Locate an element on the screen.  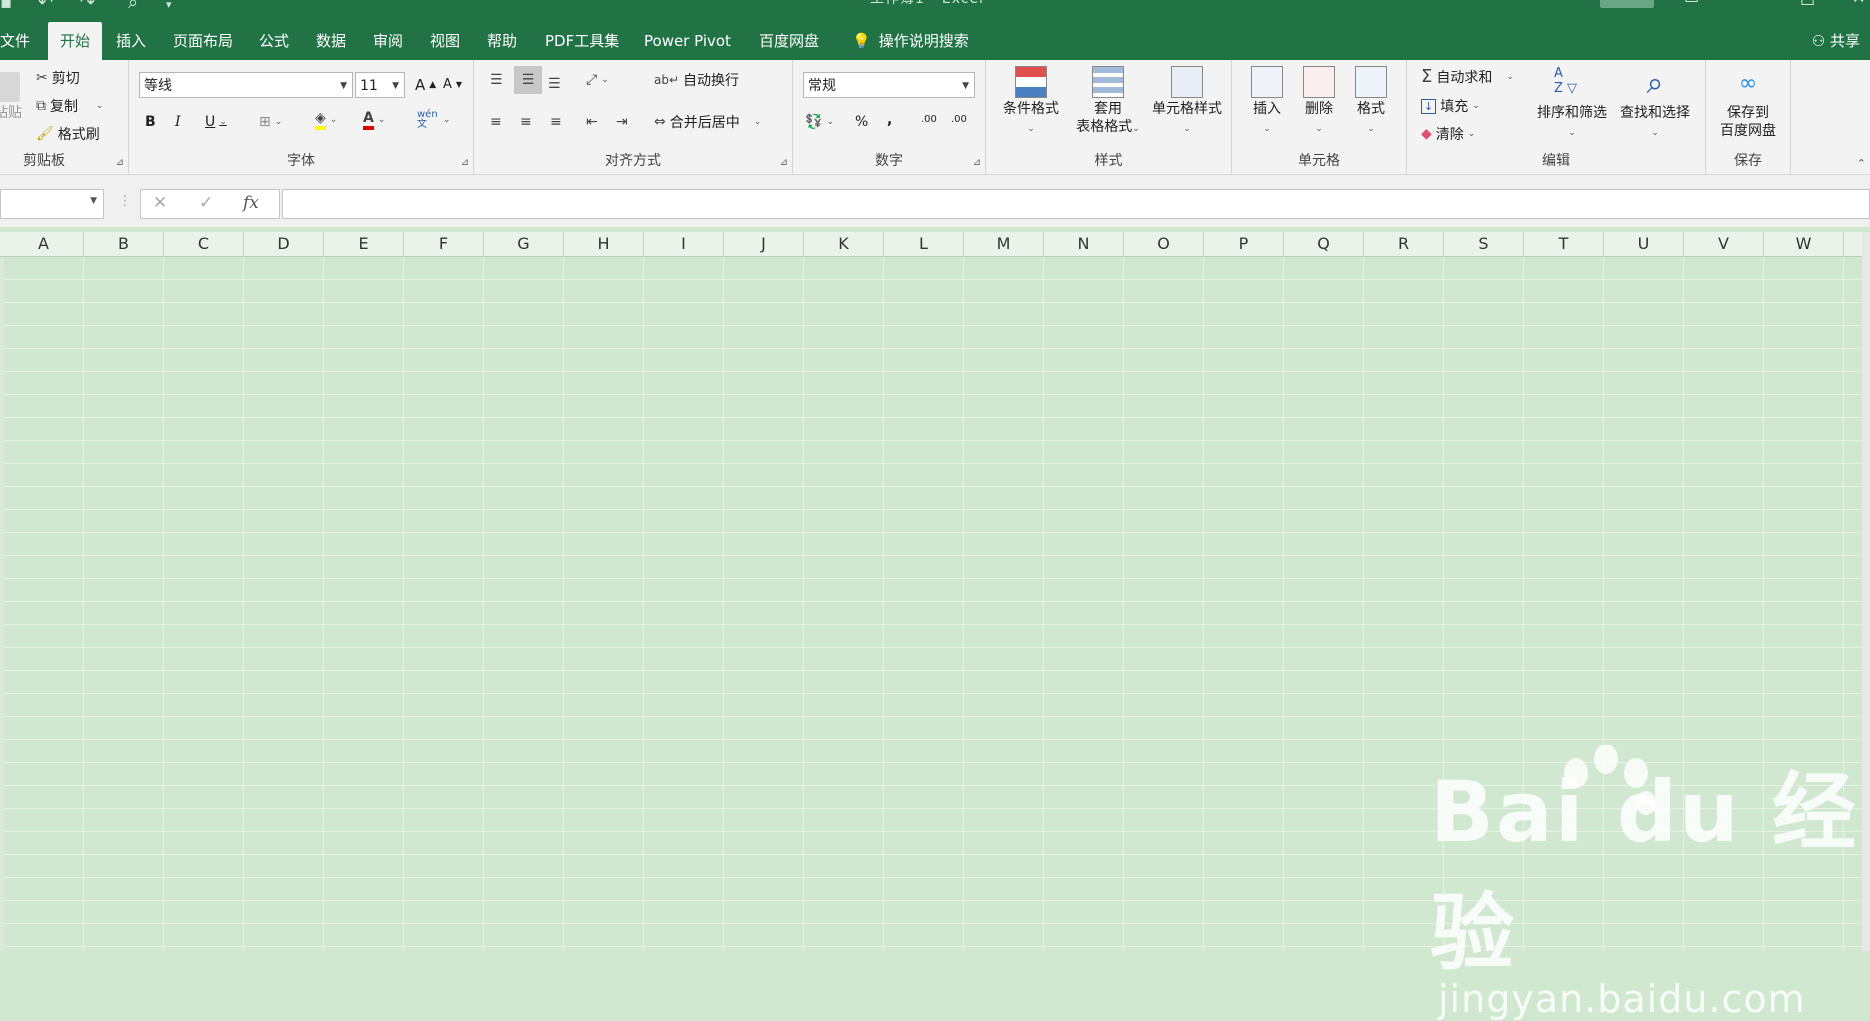
fill-color-button: ◈ ⌄ is located at coordinates (326, 120).